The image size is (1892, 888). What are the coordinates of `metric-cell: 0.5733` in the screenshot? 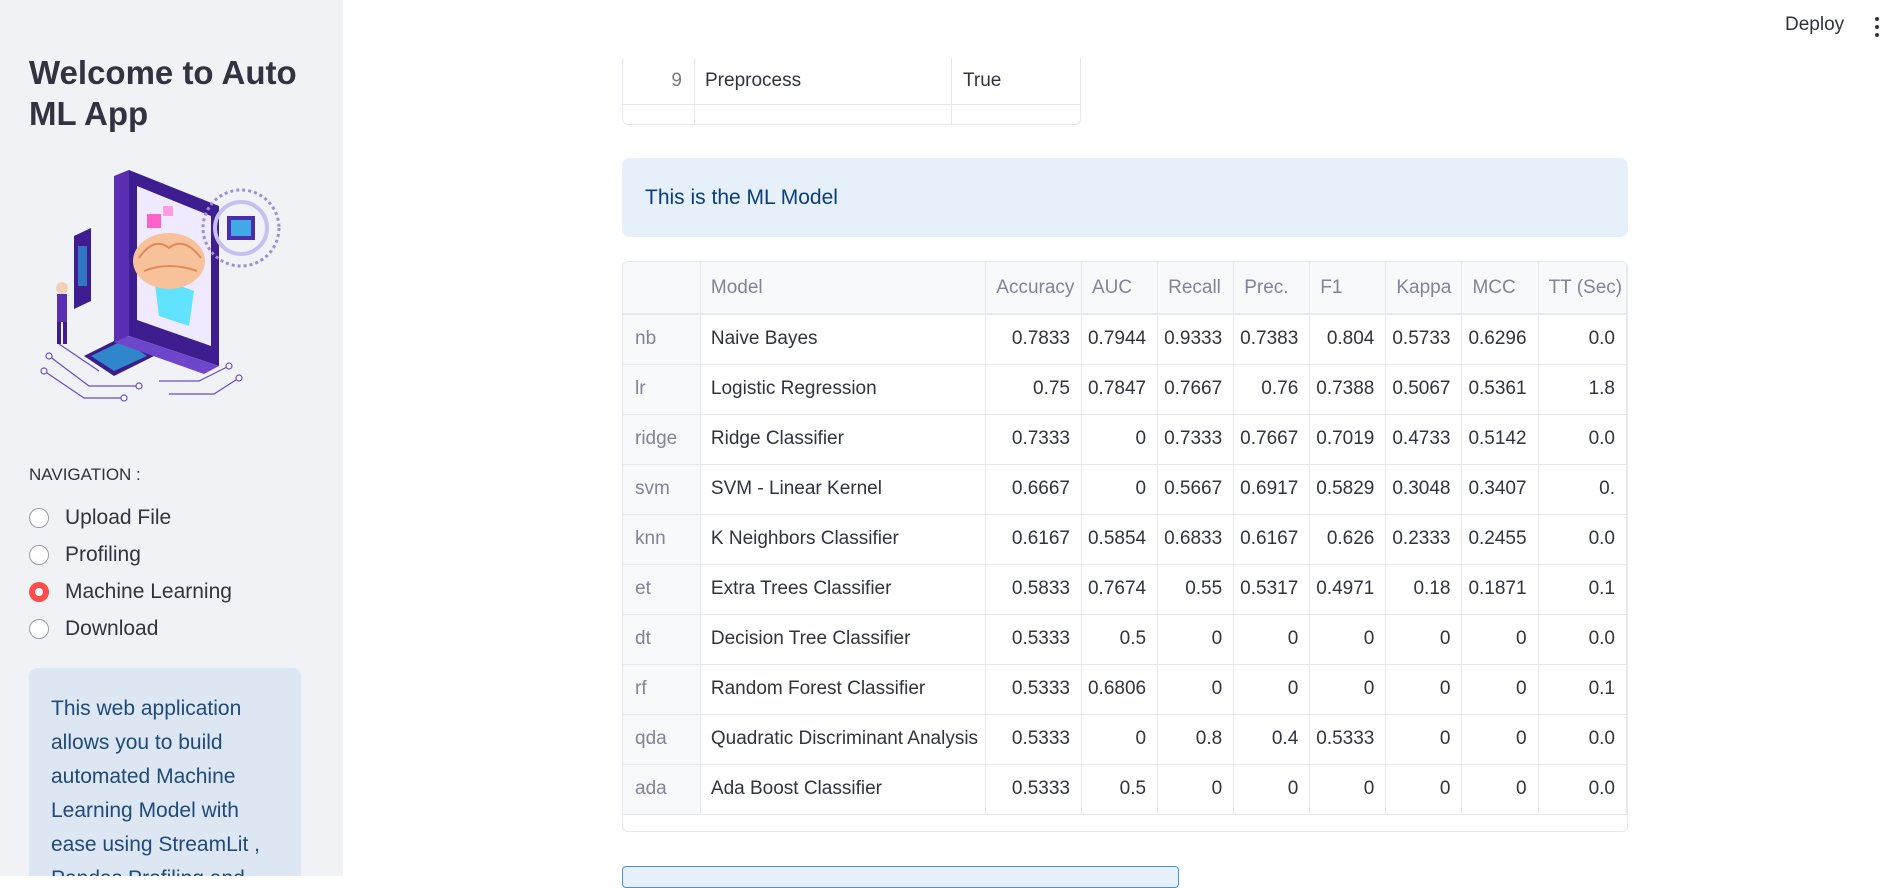 It's located at (1424, 339).